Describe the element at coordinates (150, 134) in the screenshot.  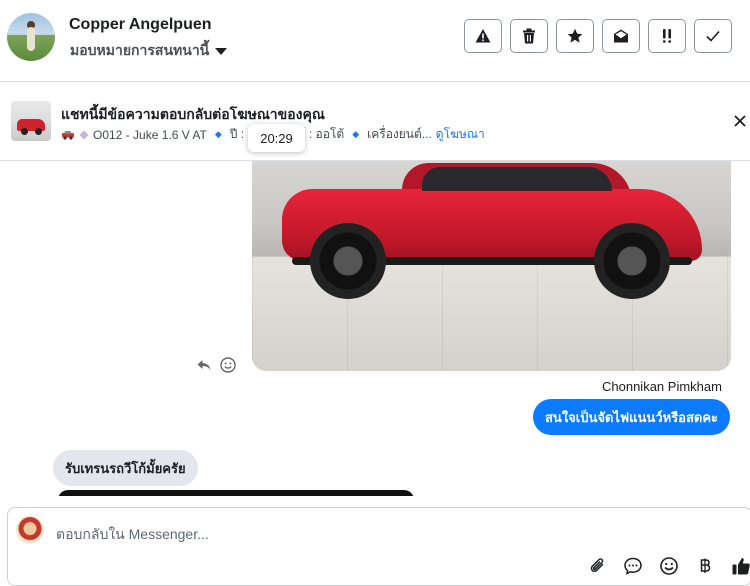
I see `listing-name: O012 - Juke 1.6 V AT` at that location.